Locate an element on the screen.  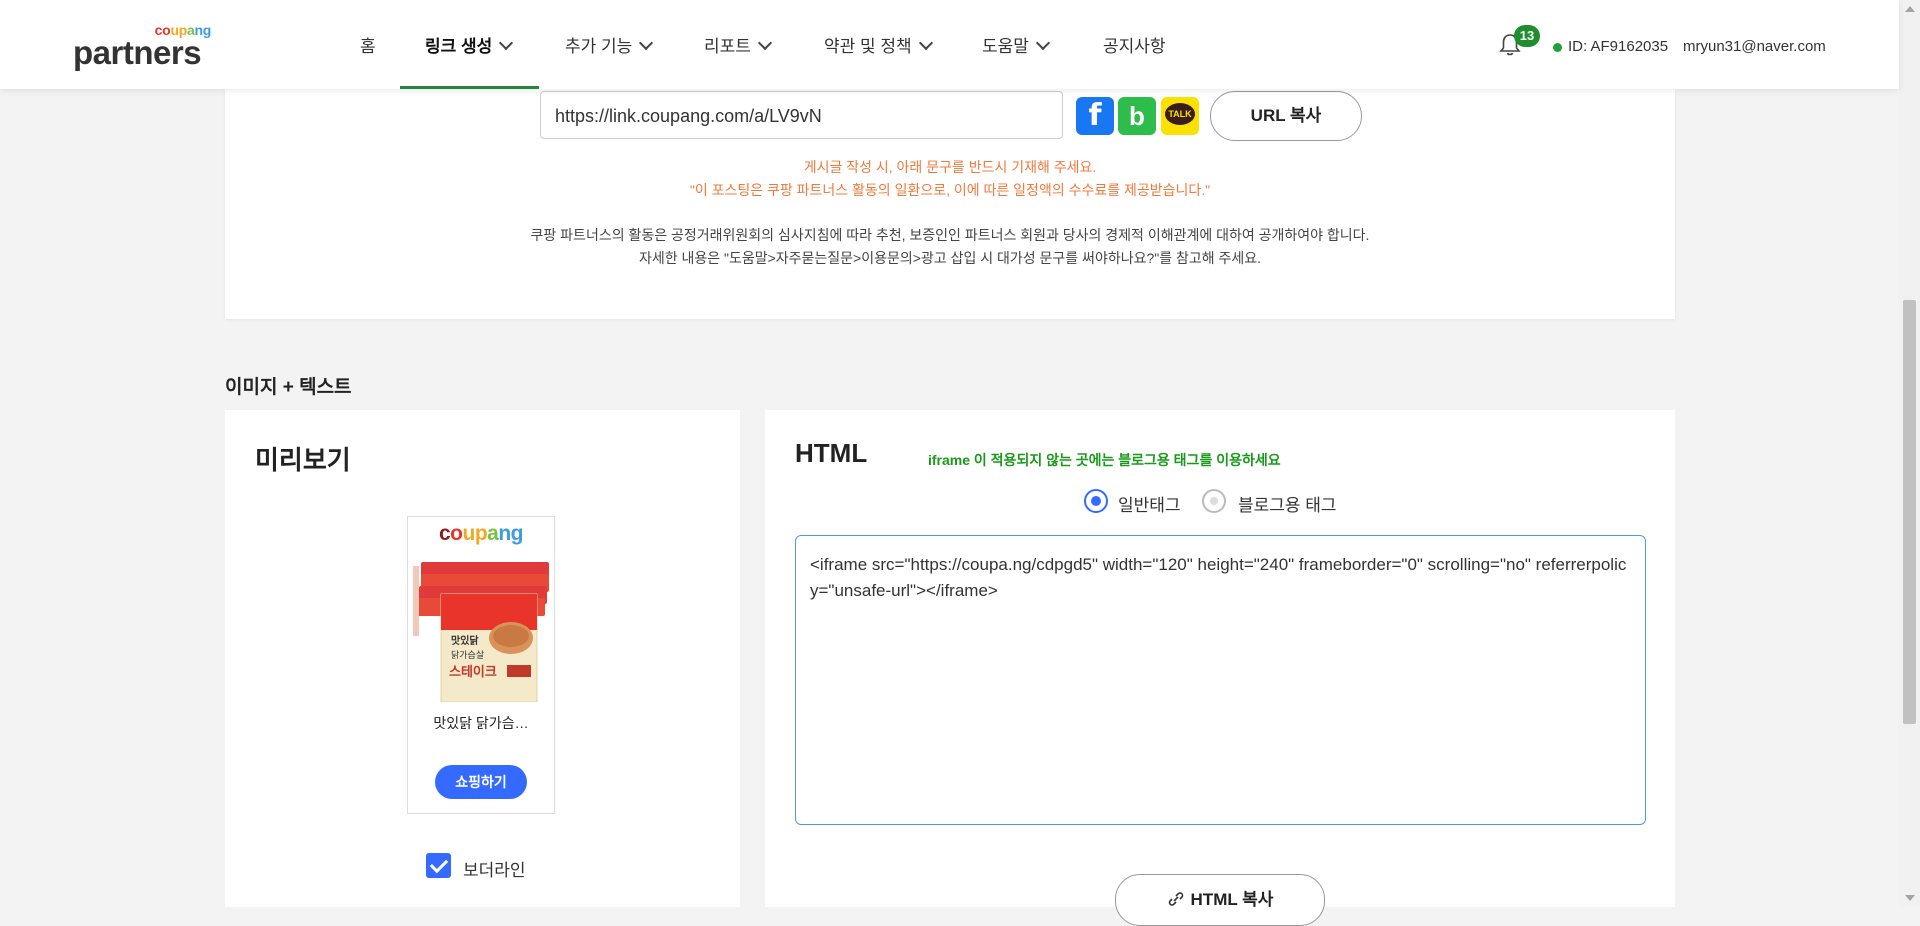
product-image: 맛있닭 닭가슴살 스테이크 is located at coordinates (481, 632).